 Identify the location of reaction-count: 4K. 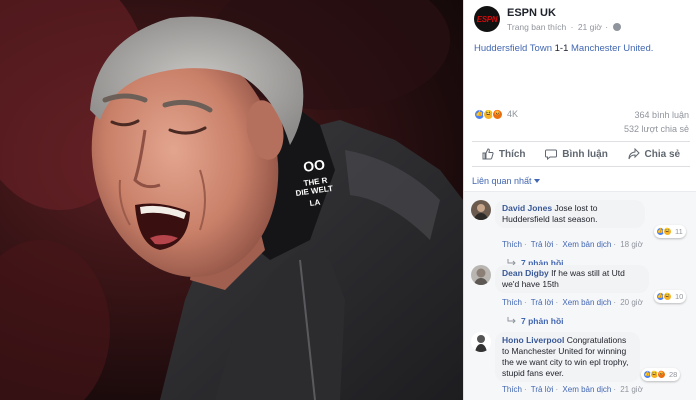
(513, 114).